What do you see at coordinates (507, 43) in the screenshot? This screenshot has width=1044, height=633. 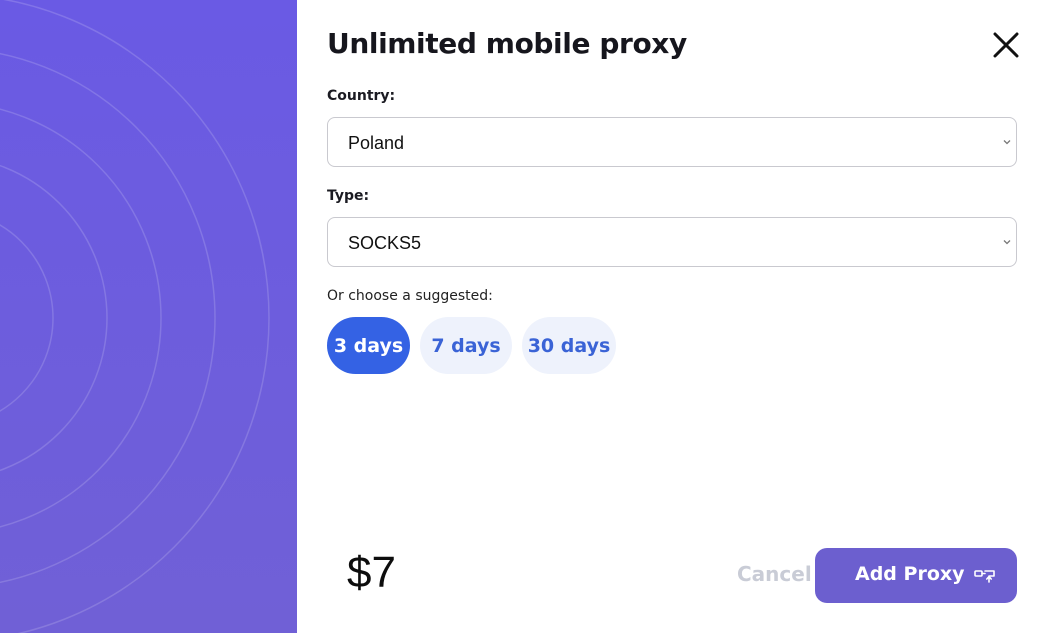 I see `modal-title: Unlimited mobile proxy` at bounding box center [507, 43].